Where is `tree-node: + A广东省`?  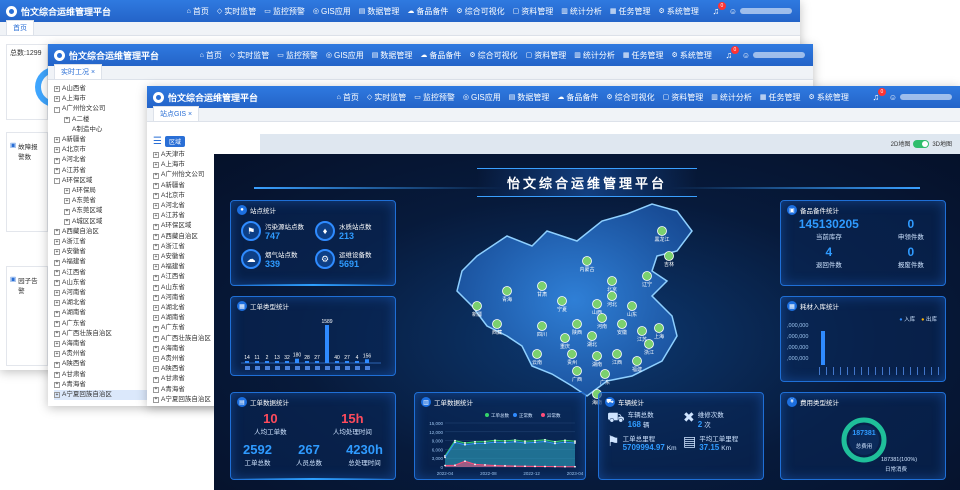 tree-node: + A广东省 is located at coordinates (101, 324).